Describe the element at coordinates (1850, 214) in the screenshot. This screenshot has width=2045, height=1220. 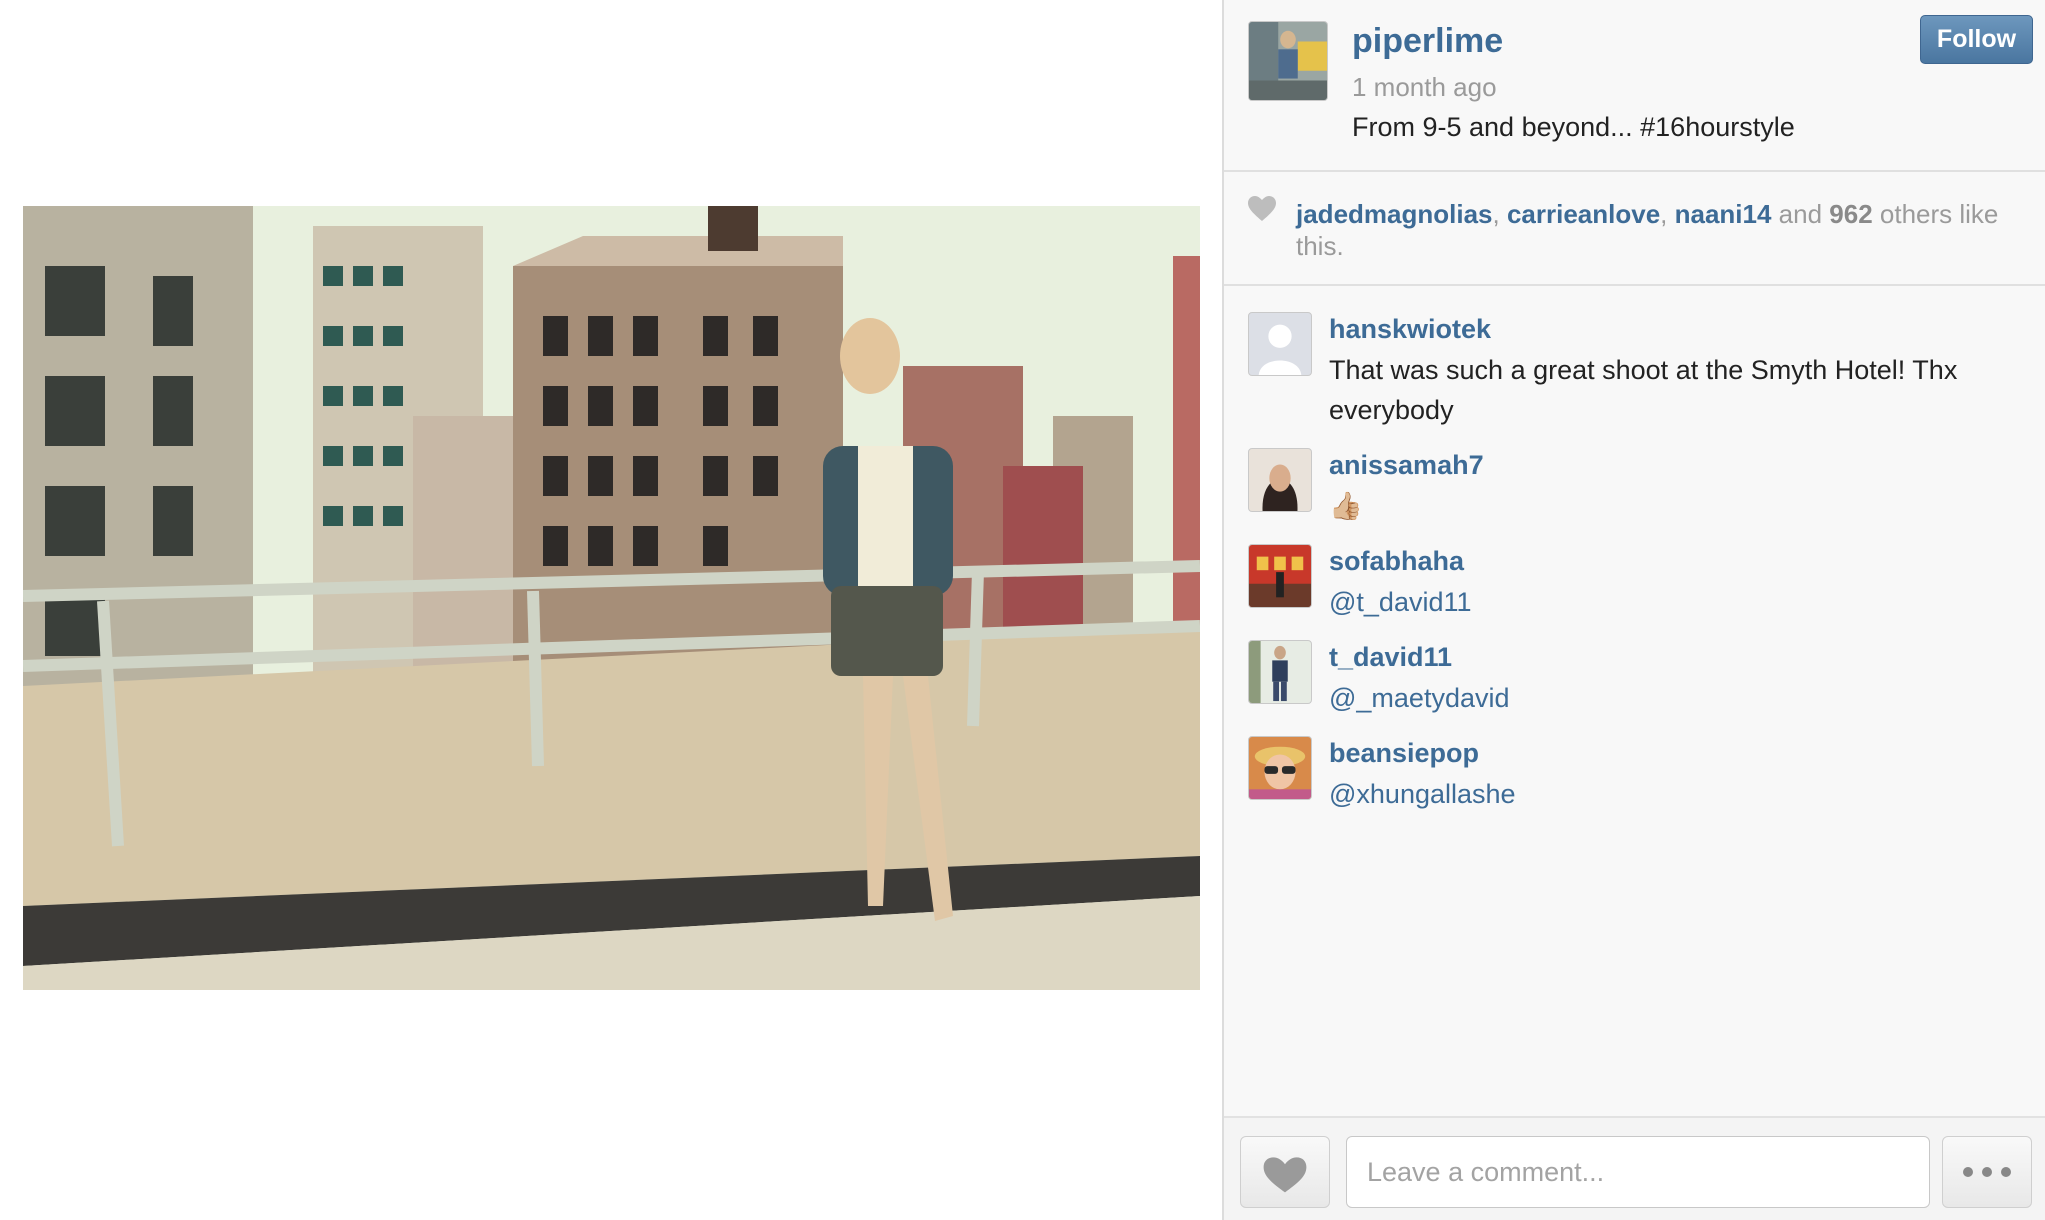
I see `likes-others-count: 962` at that location.